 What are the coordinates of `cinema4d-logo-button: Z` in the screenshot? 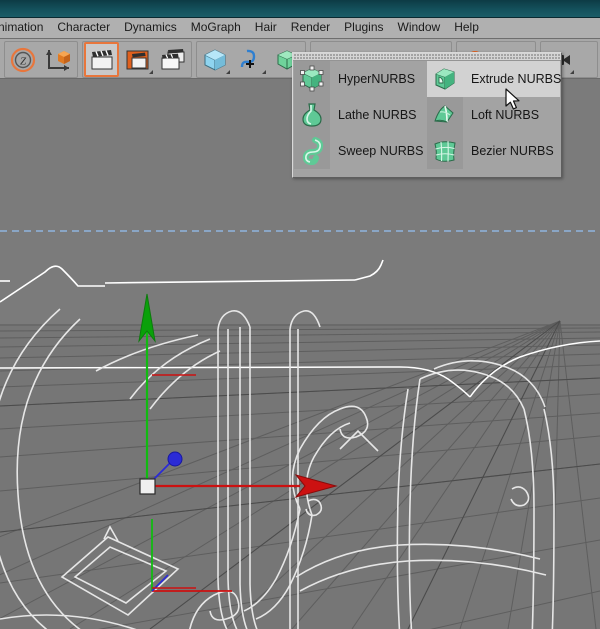 It's located at (23, 59).